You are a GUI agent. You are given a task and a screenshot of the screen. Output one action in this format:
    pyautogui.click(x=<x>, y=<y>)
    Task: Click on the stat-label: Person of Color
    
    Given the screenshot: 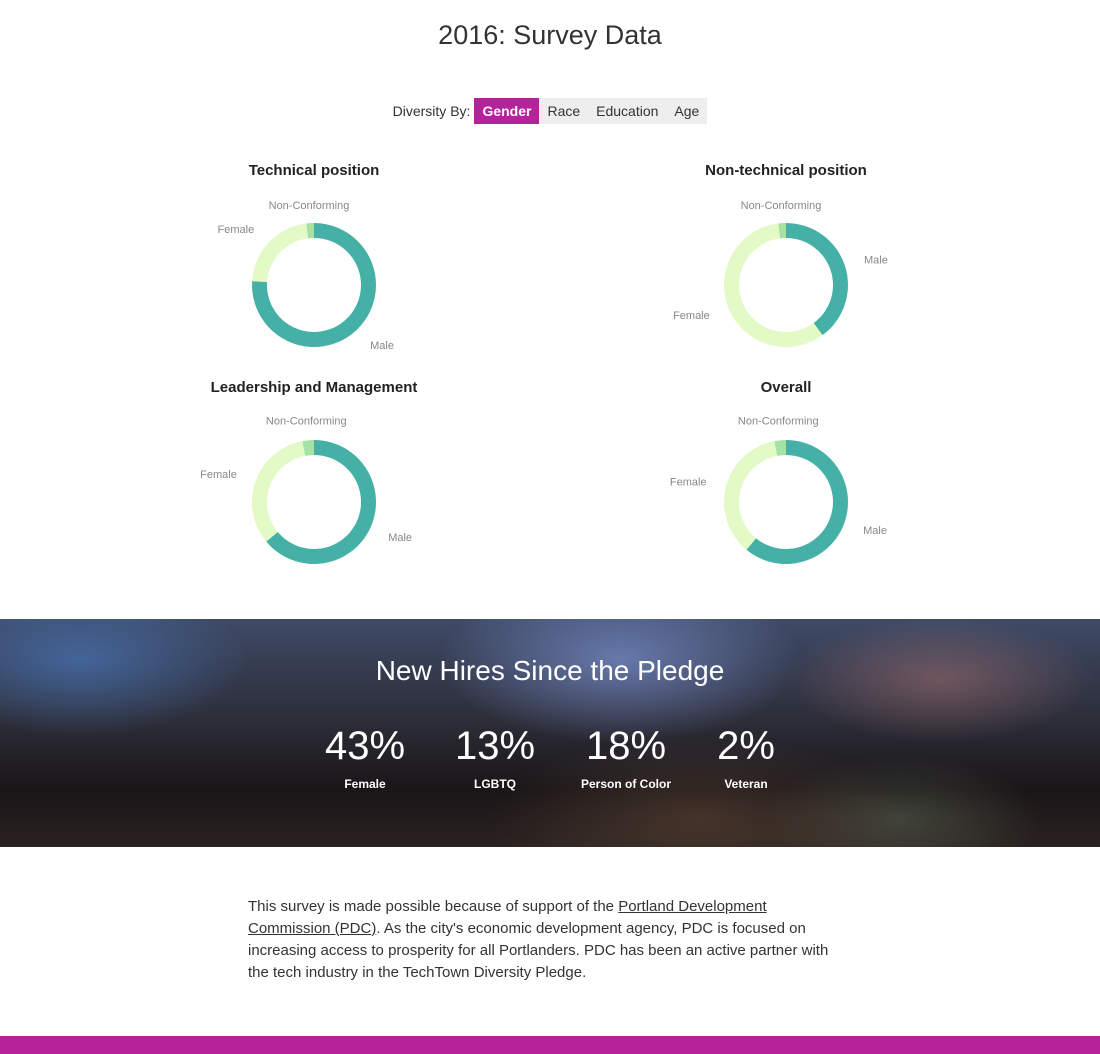 What is the action you would take?
    pyautogui.click(x=625, y=784)
    